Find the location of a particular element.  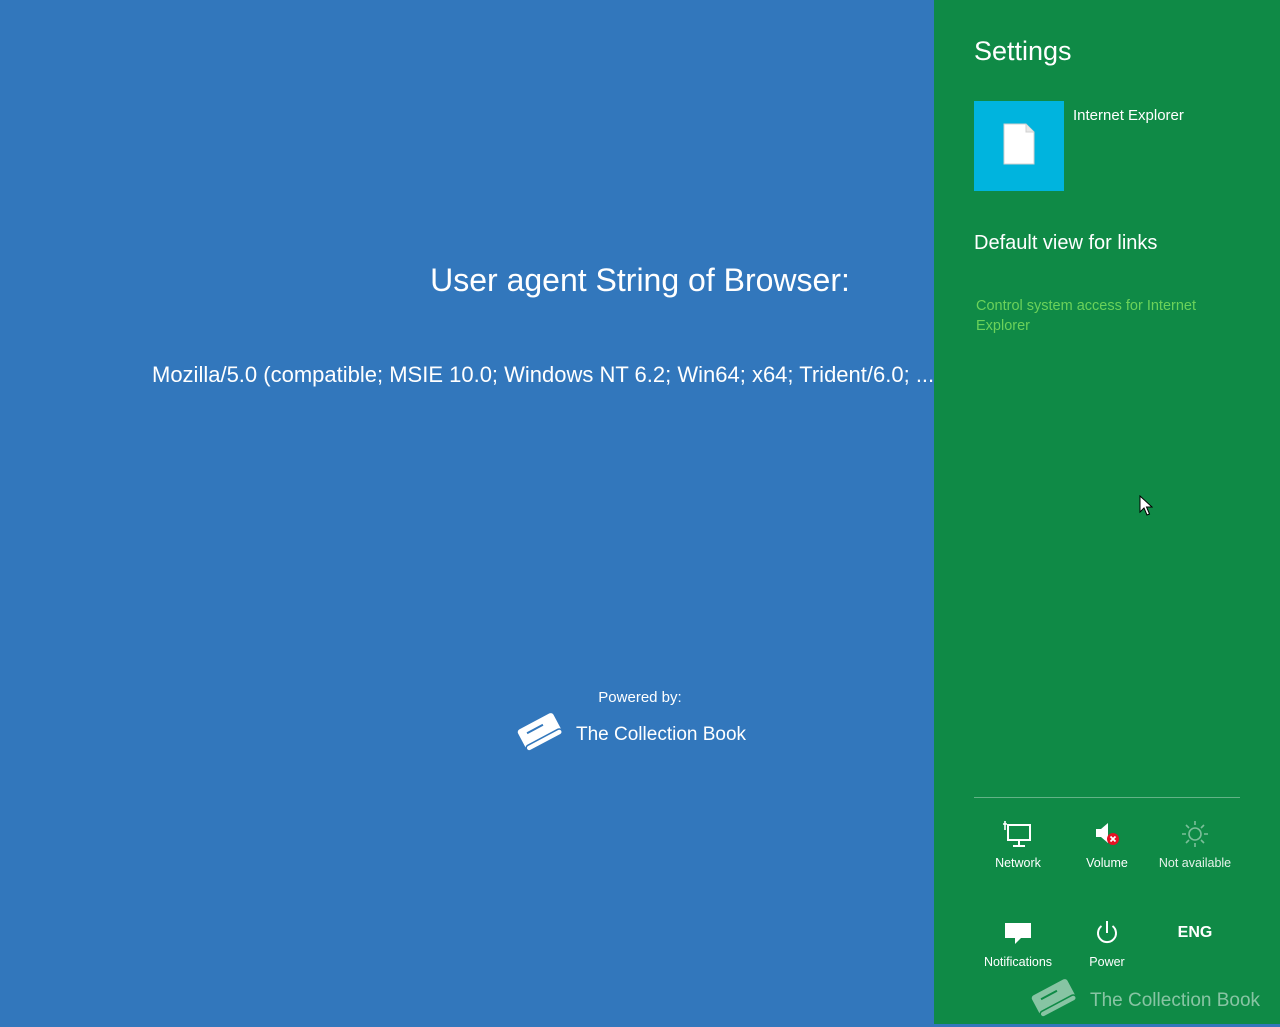

mouse-cursor-icon is located at coordinates (1146, 508).